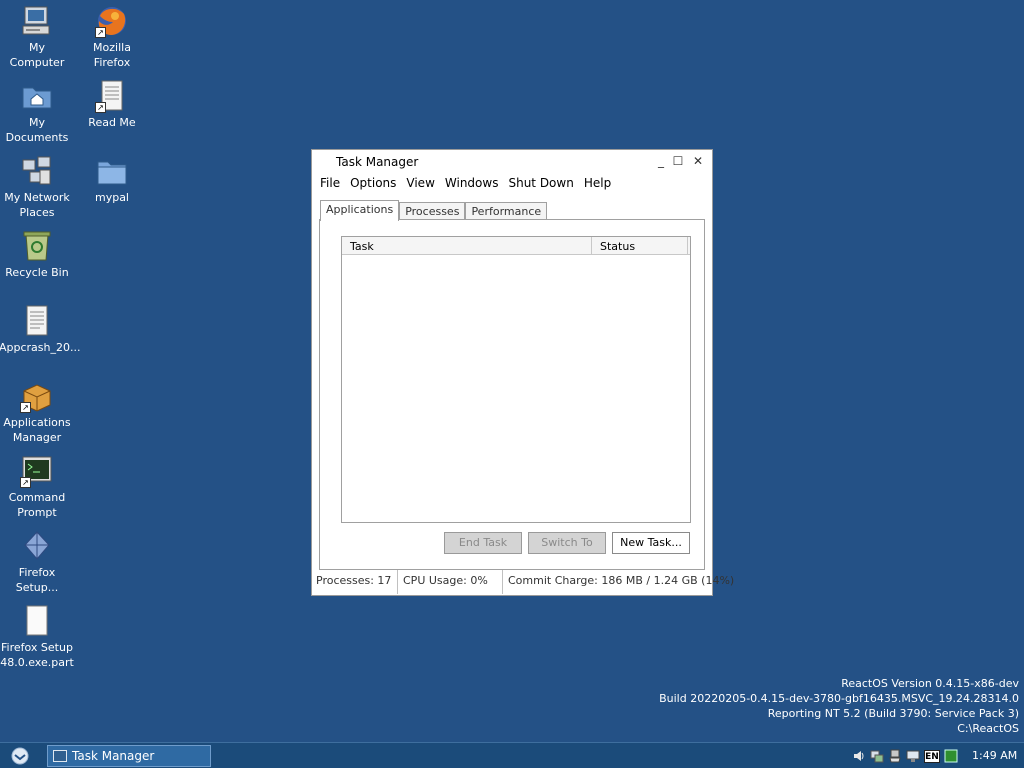  I want to click on folder-icon, so click(112, 171).